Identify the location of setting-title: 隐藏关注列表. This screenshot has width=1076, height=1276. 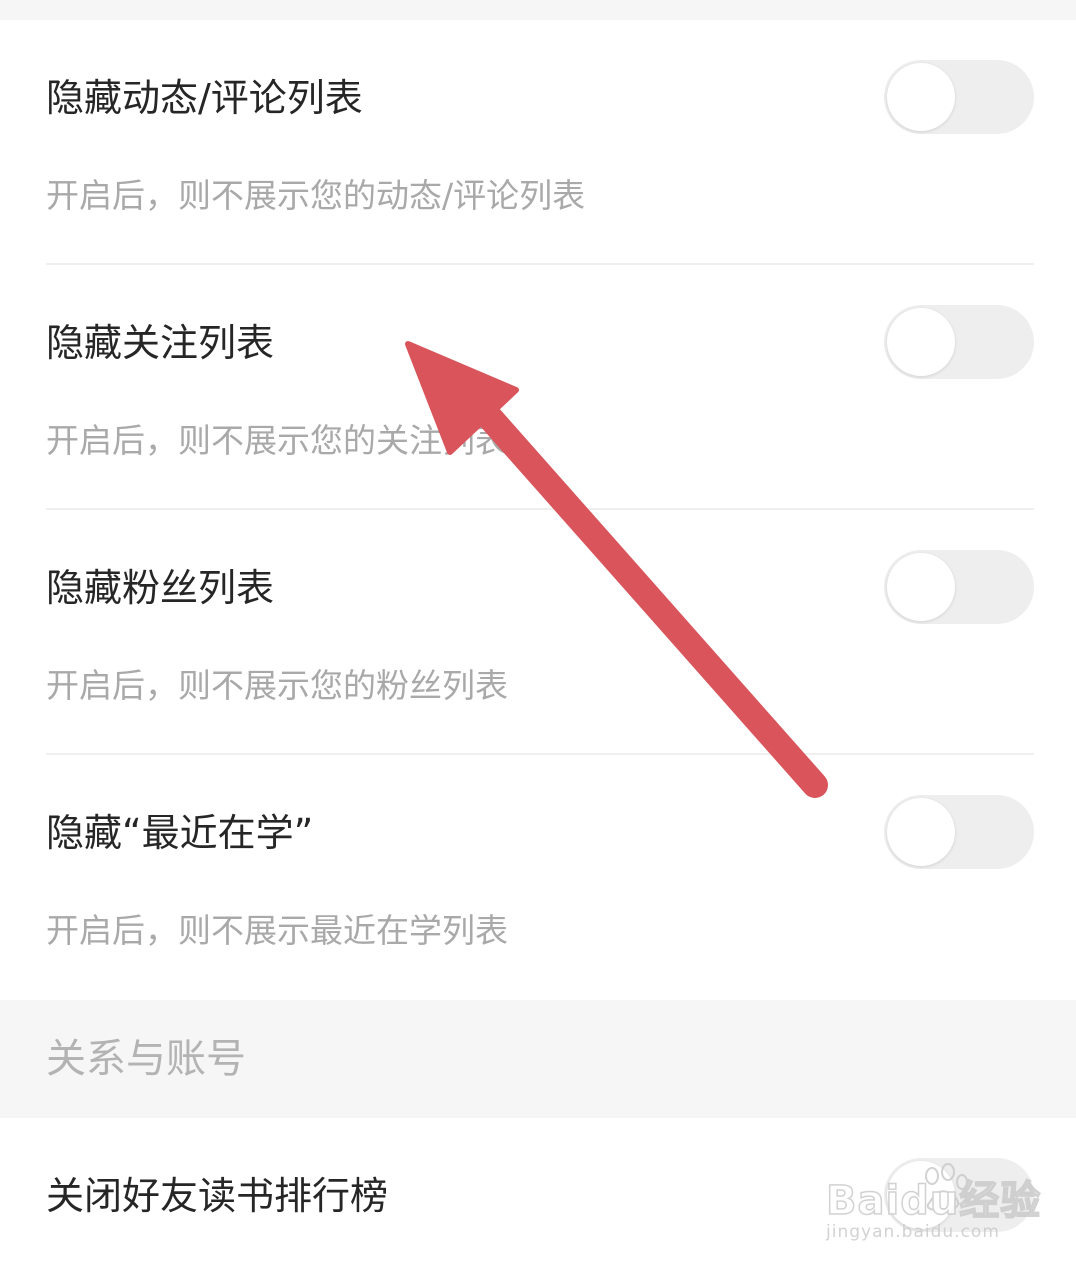
(160, 343).